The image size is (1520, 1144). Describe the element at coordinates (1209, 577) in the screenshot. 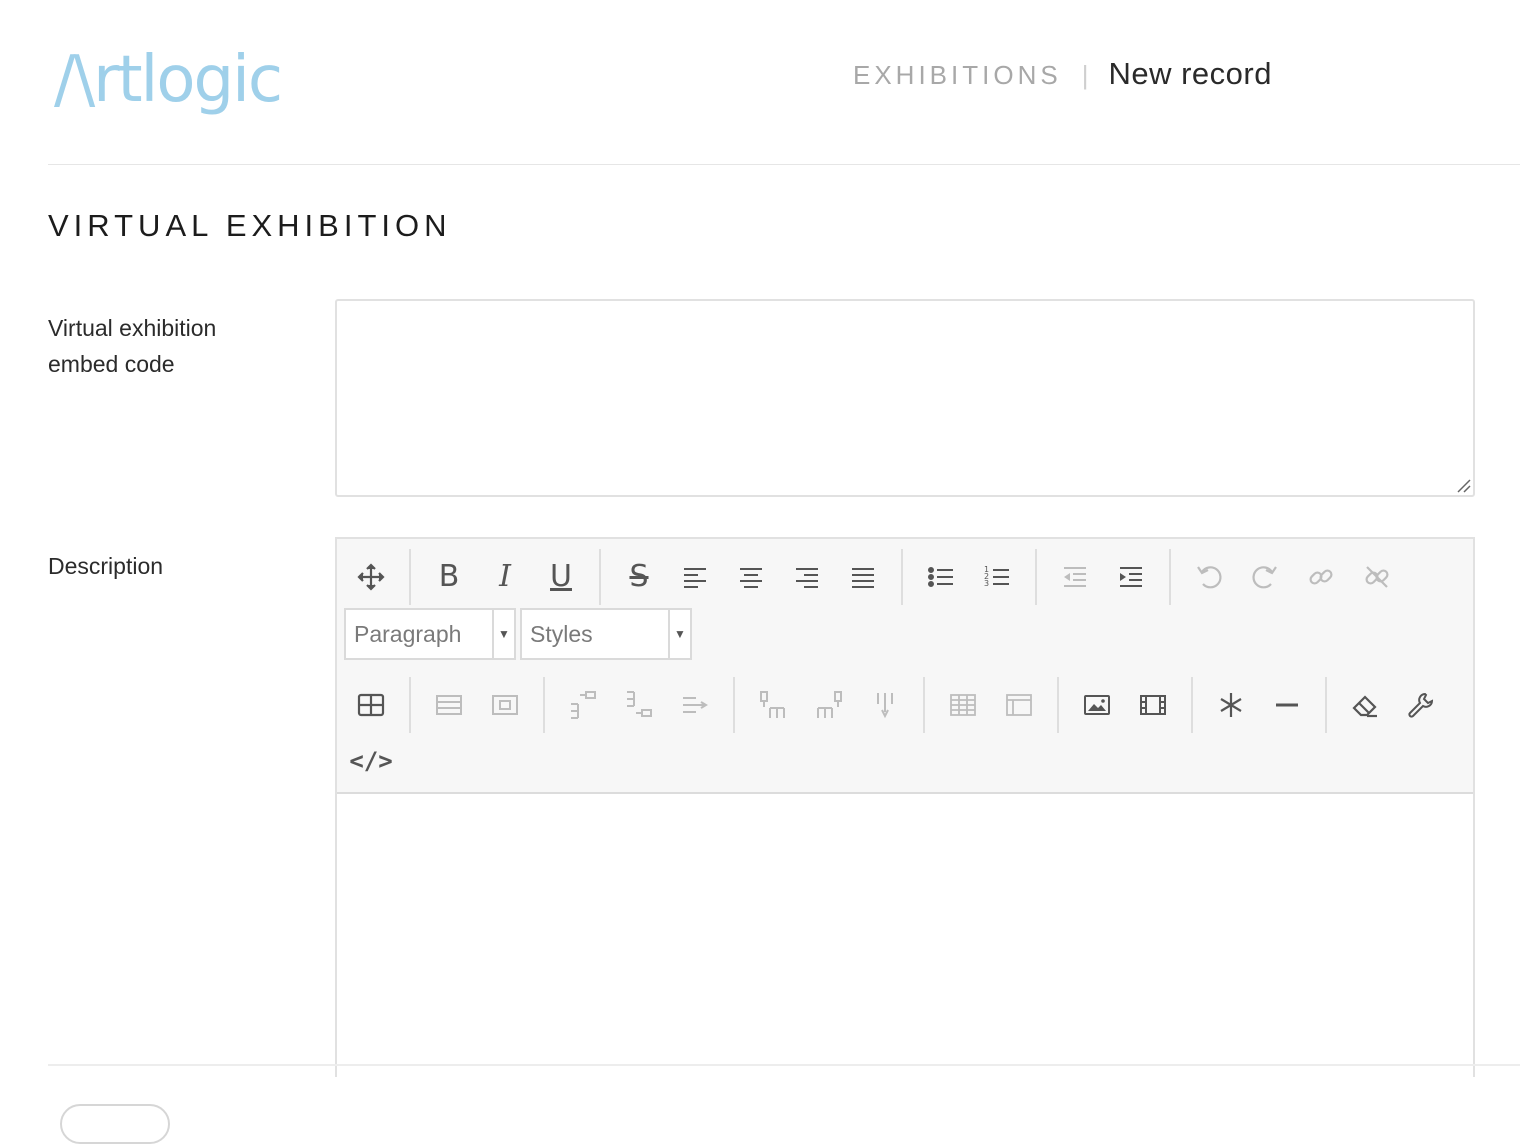

I see `undo-icon` at that location.